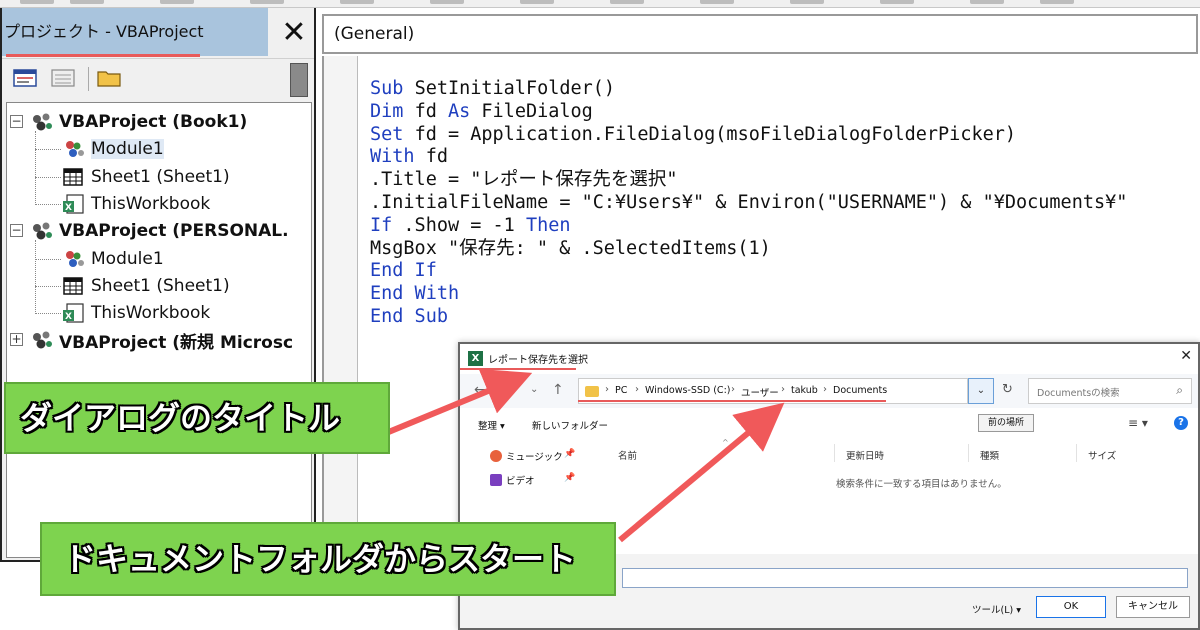 This screenshot has width=1200, height=630. What do you see at coordinates (748, 157) in the screenshot?
I see `code-line: With fd` at bounding box center [748, 157].